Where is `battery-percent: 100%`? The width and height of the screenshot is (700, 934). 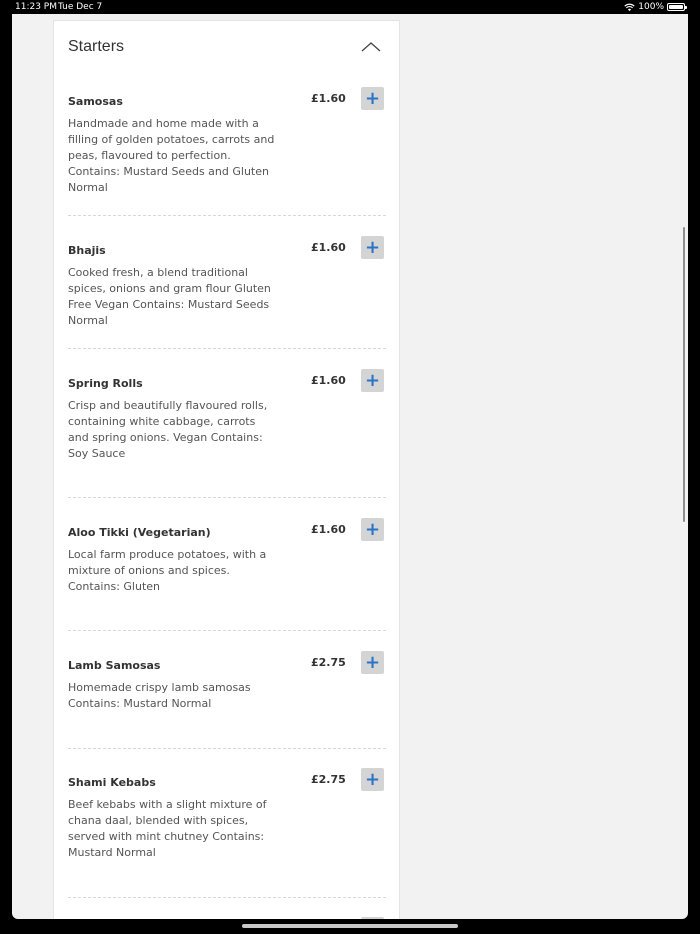
battery-percent: 100% is located at coordinates (651, 7).